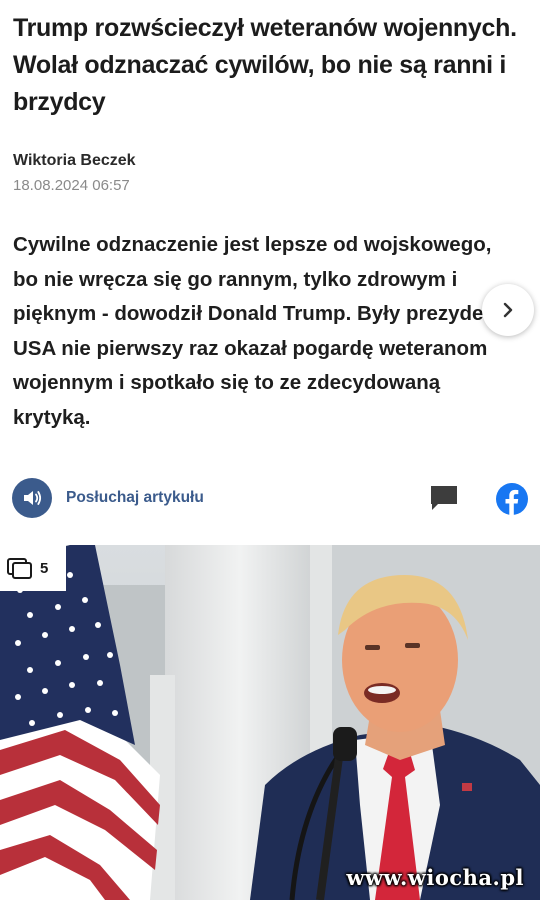 Image resolution: width=540 pixels, height=900 pixels. I want to click on watermark: www.wiocha.pl, so click(435, 877).